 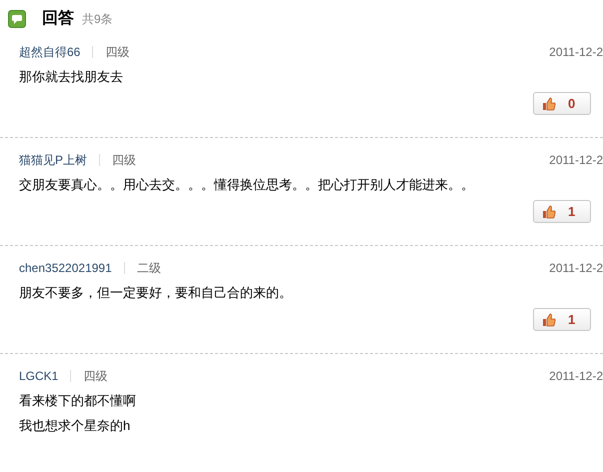 I want to click on answer-text: 朋友不要多，但一定要好，要和自己合的来的。, so click(x=156, y=293).